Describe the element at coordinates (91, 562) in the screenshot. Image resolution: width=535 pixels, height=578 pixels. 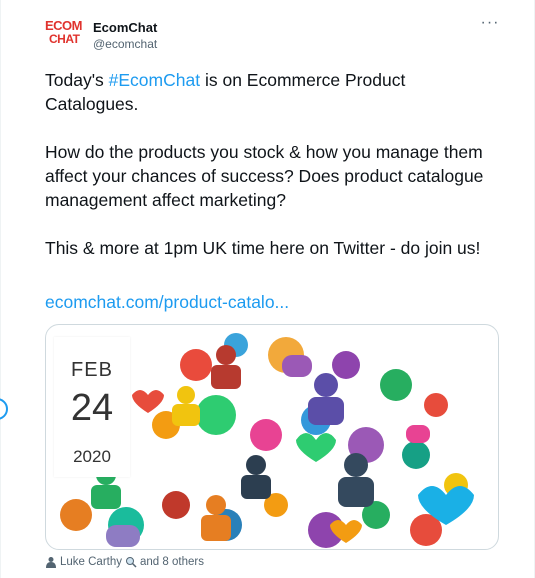
I see `tagged-person-name: Luke Carthy` at that location.